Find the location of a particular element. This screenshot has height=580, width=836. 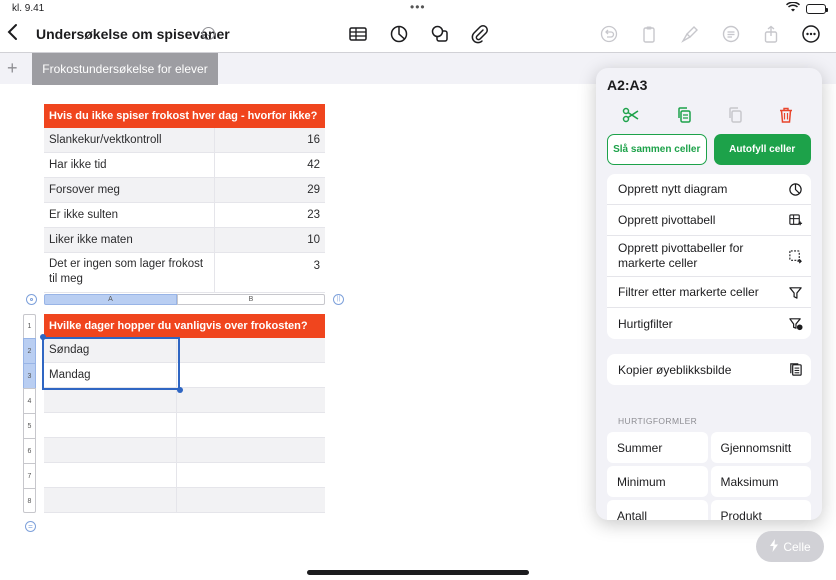

status-time: kl. 9.41 is located at coordinates (28, 8).